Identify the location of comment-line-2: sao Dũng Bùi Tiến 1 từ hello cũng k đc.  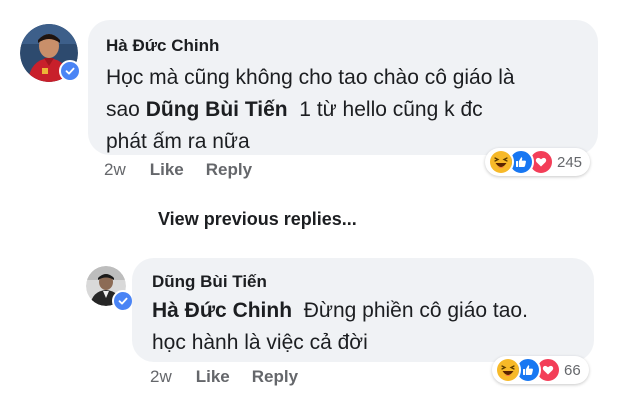
(346, 110).